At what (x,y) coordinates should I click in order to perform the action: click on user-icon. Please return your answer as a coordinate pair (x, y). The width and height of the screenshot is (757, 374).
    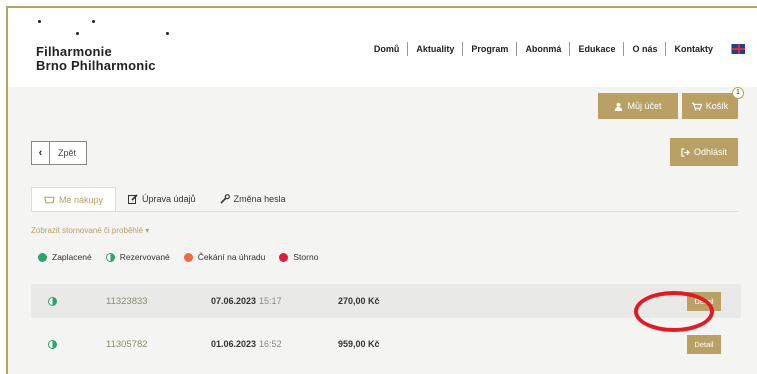
    Looking at the image, I should click on (619, 106).